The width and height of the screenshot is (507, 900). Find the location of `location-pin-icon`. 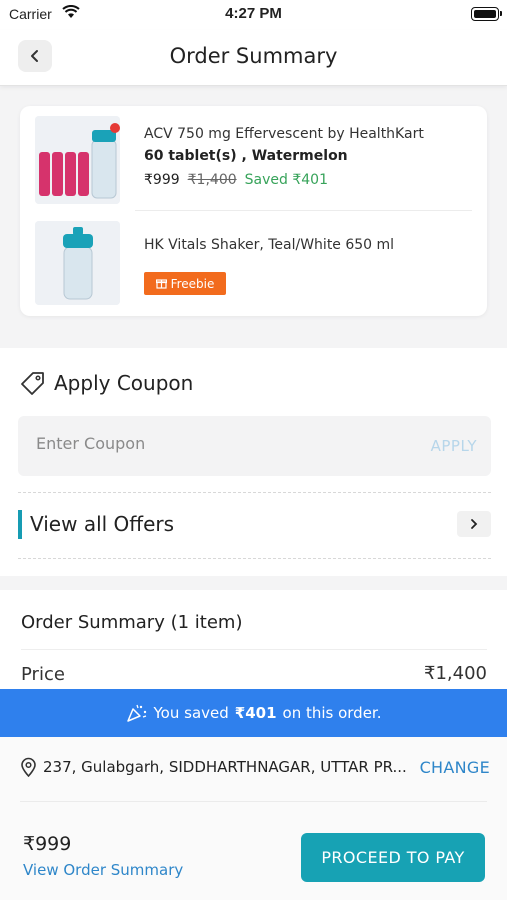

location-pin-icon is located at coordinates (28, 767).